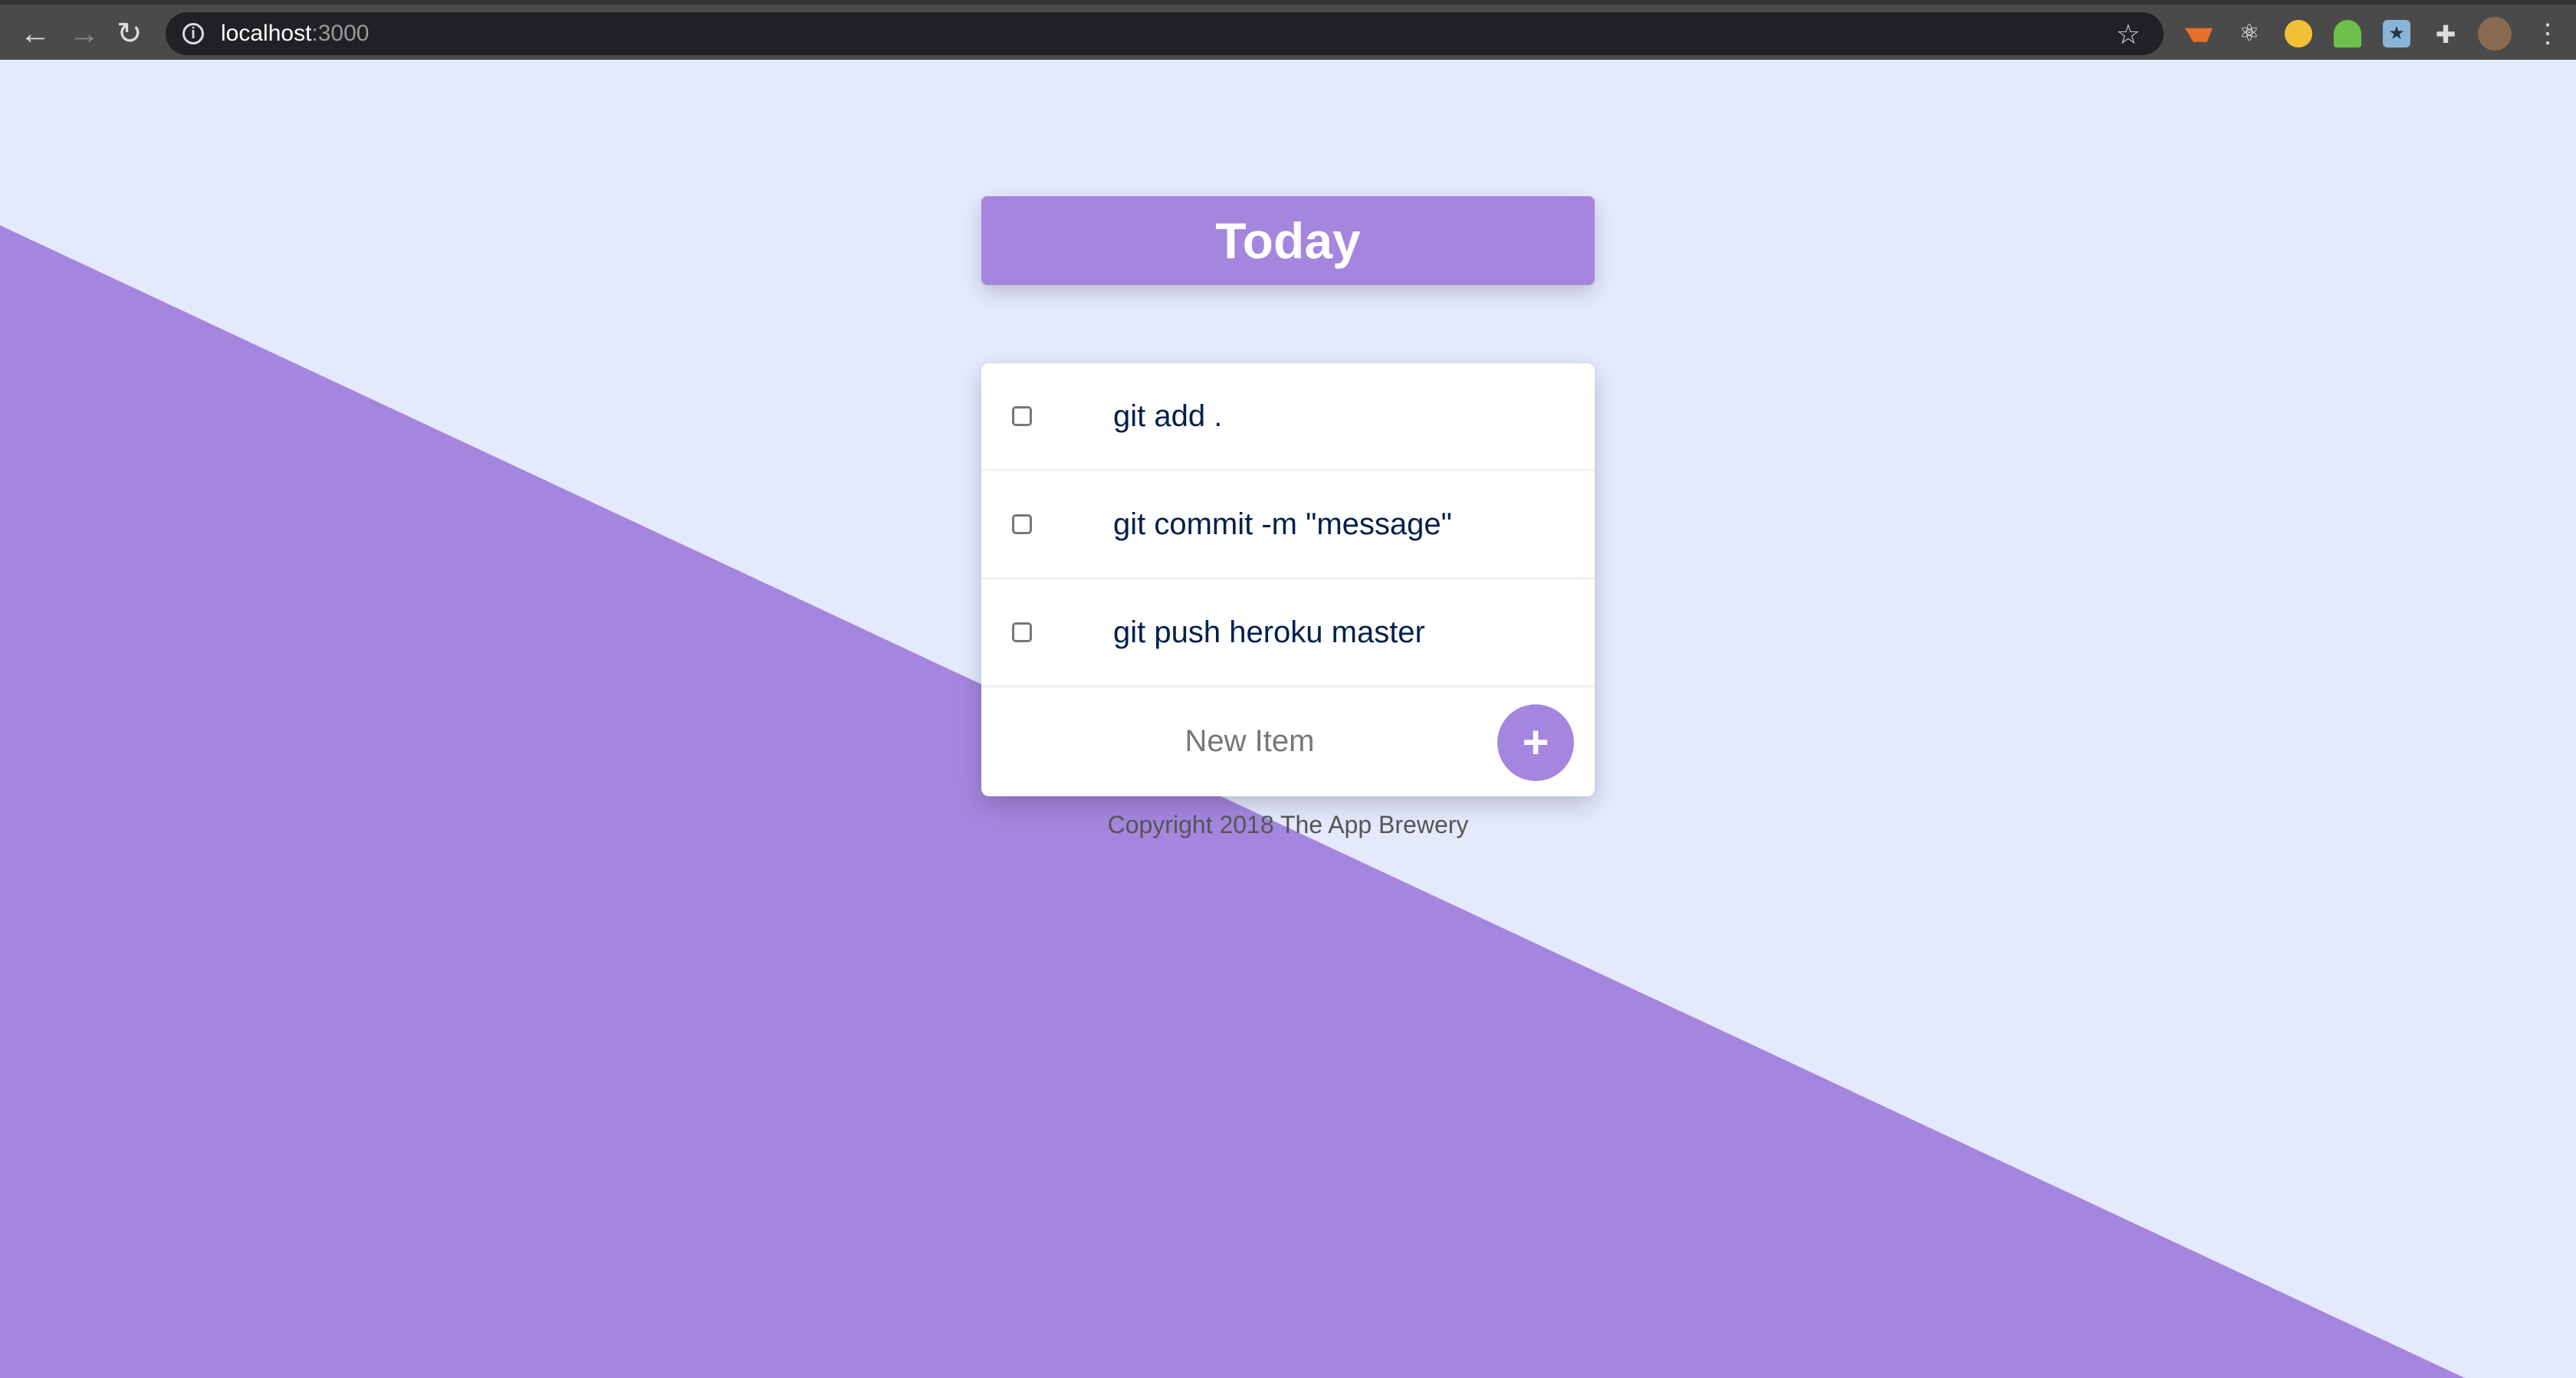 This screenshot has width=2576, height=1378. What do you see at coordinates (1269, 632) in the screenshot?
I see `item-label: git push heroku master` at bounding box center [1269, 632].